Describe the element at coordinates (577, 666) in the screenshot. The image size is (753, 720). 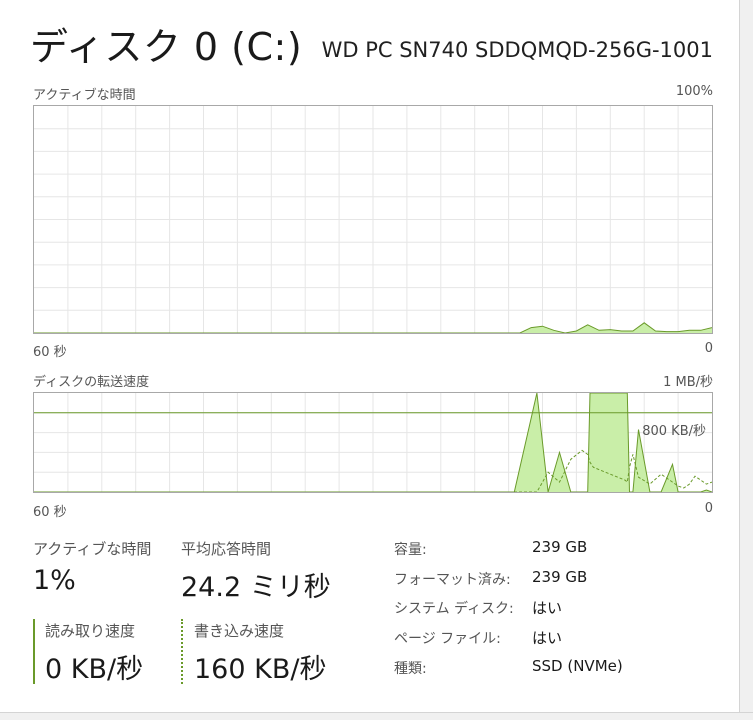
I see `prop-type-value: SSD (NVMe)` at that location.